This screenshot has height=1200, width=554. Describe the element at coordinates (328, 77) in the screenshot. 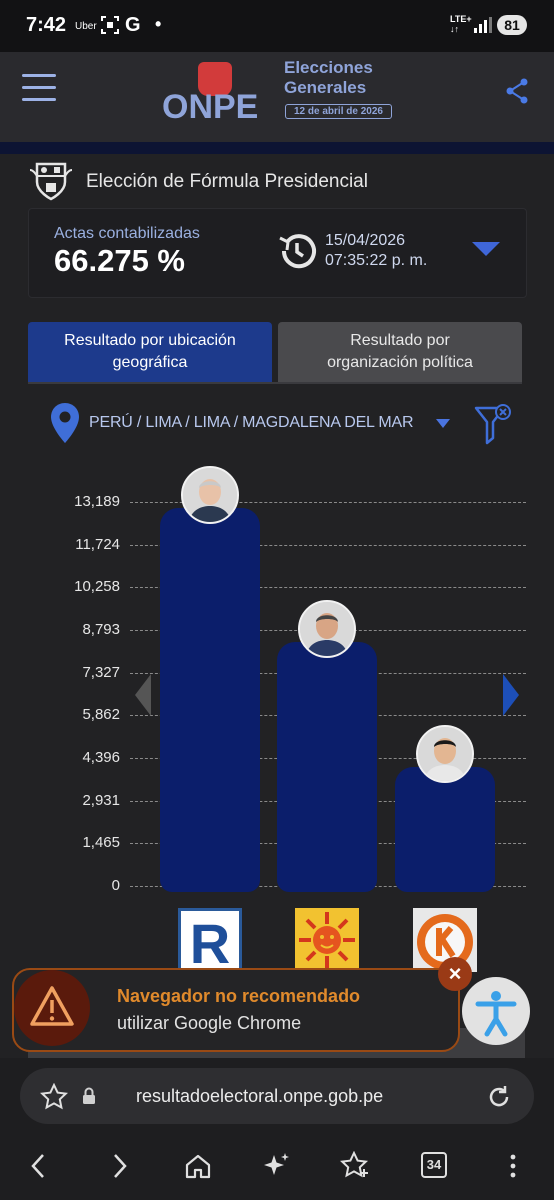

I see `elections-title: Elecciones Generales` at that location.